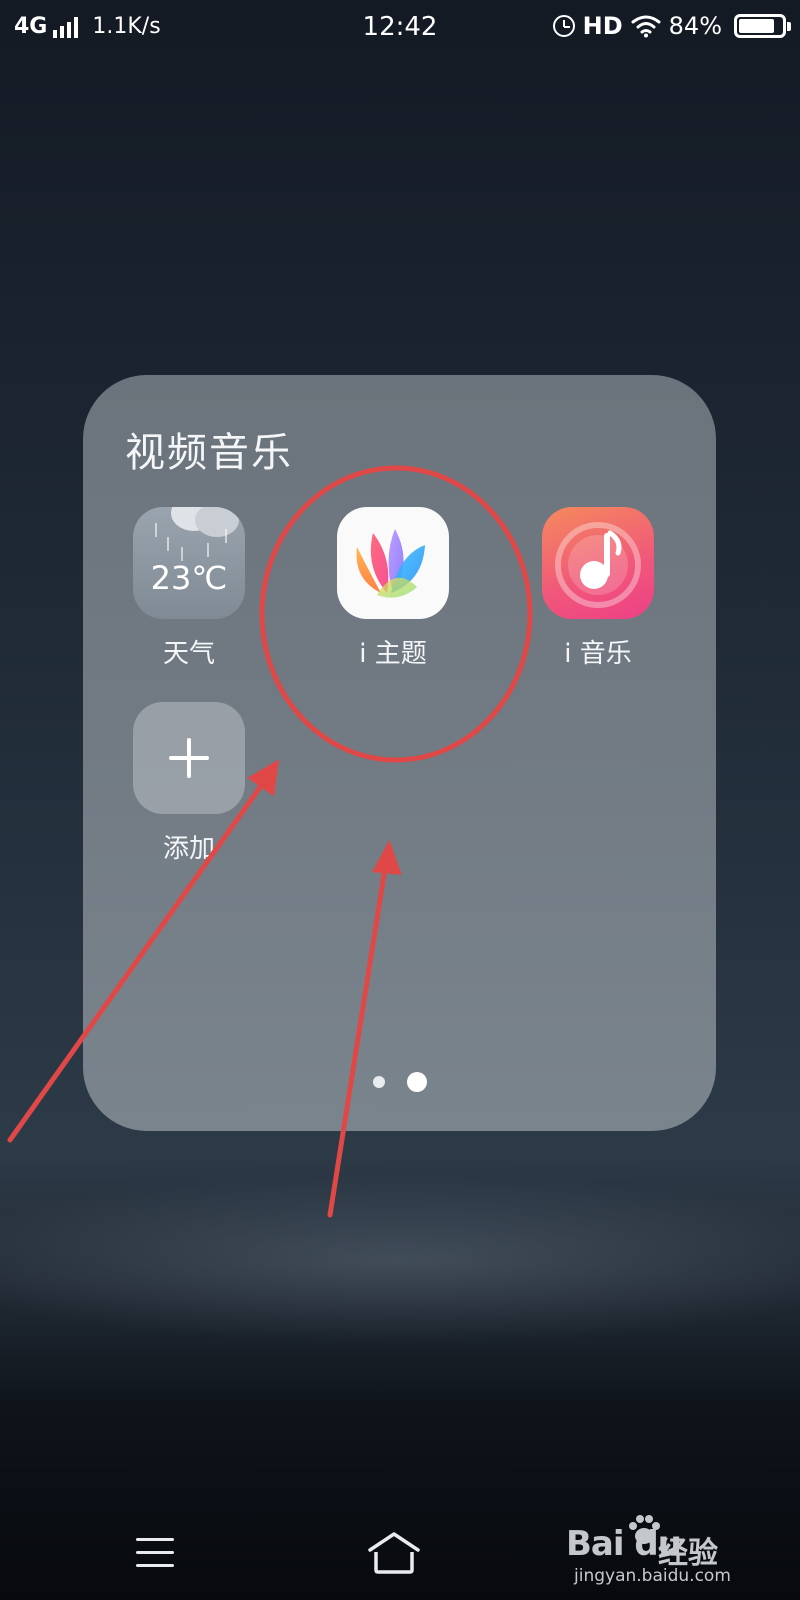 This screenshot has height=1600, width=800. I want to click on lotus-icon, so click(393, 563).